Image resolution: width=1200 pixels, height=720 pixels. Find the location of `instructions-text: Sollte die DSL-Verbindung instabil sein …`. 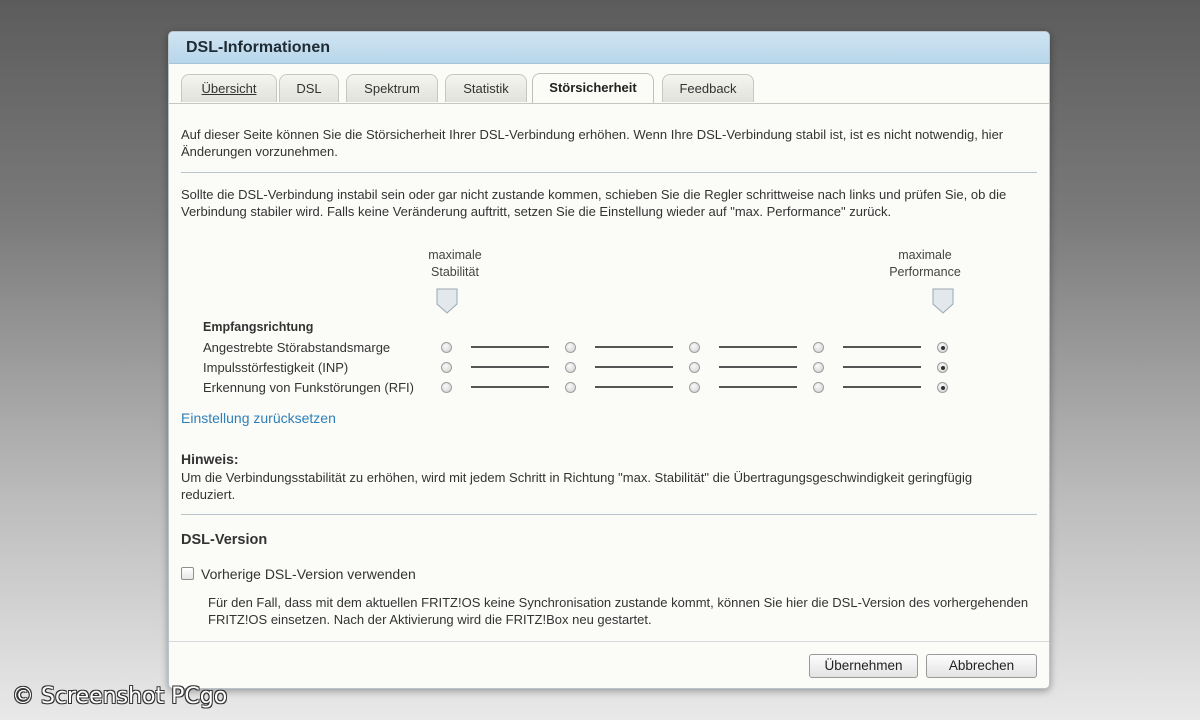

instructions-text: Sollte die DSL-Verbindung instabil sein … is located at coordinates (594, 203).